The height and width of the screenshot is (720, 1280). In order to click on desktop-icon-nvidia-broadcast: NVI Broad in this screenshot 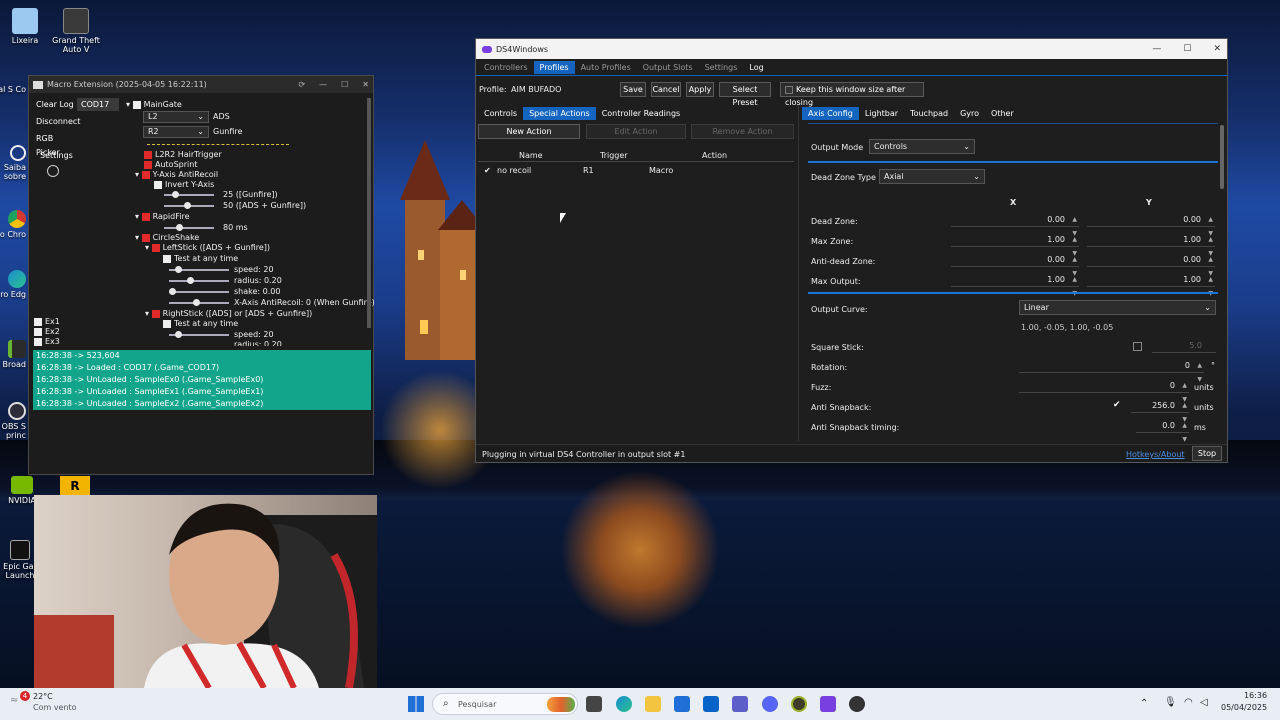, I will do `click(13, 354)`.